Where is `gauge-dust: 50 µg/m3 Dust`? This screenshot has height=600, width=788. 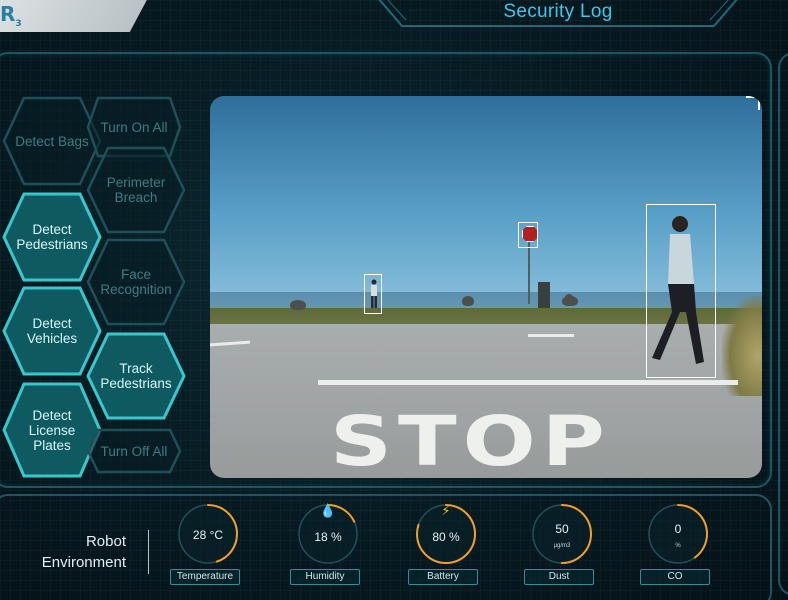 gauge-dust: 50 µg/m3 Dust is located at coordinates (564, 544).